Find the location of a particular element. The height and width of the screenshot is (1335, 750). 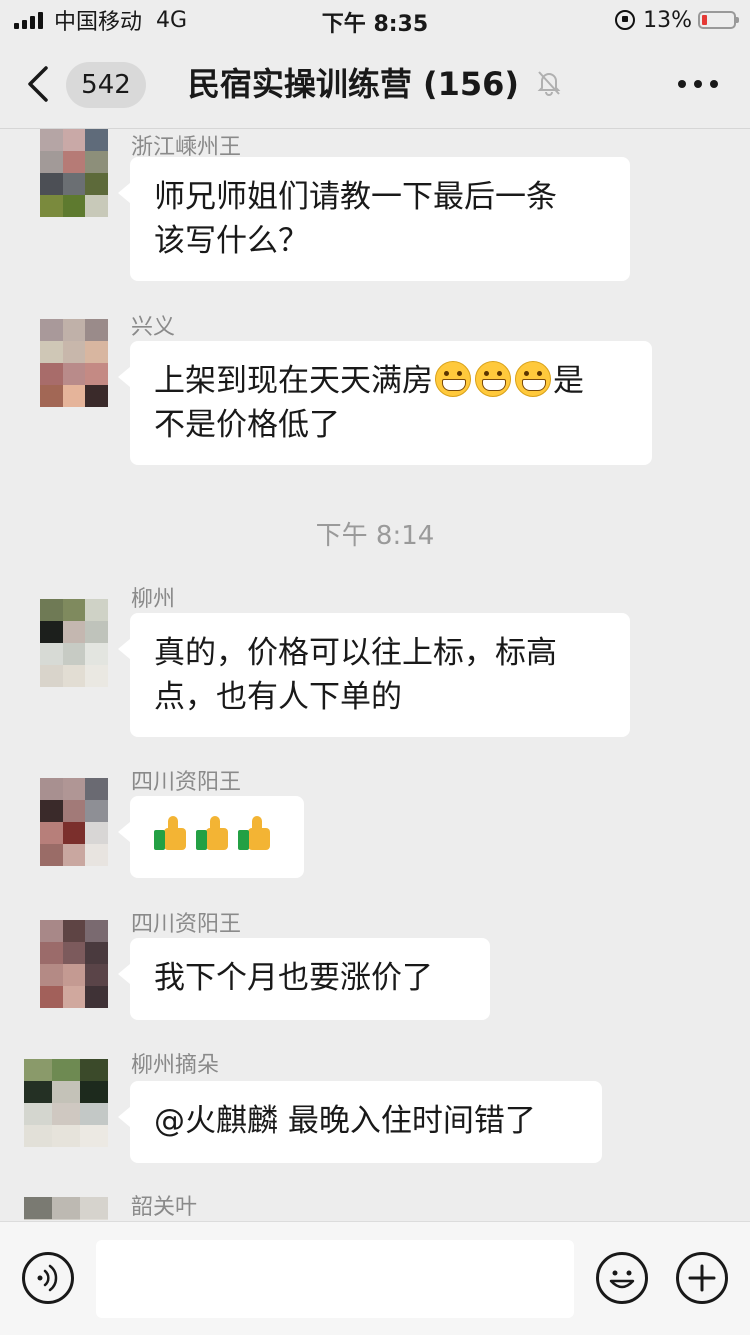

more-options-button is located at coordinates (698, 85).